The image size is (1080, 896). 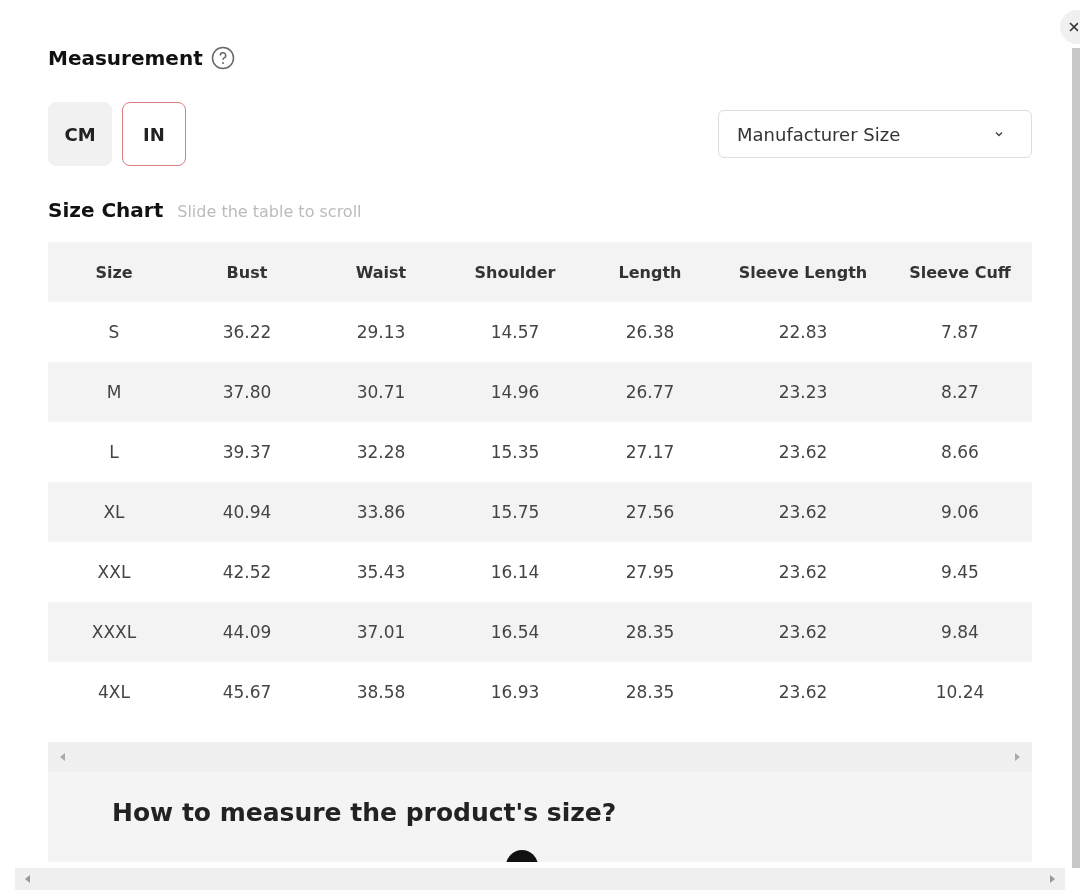 I want to click on table-cell-text: 9.84, so click(x=960, y=632).